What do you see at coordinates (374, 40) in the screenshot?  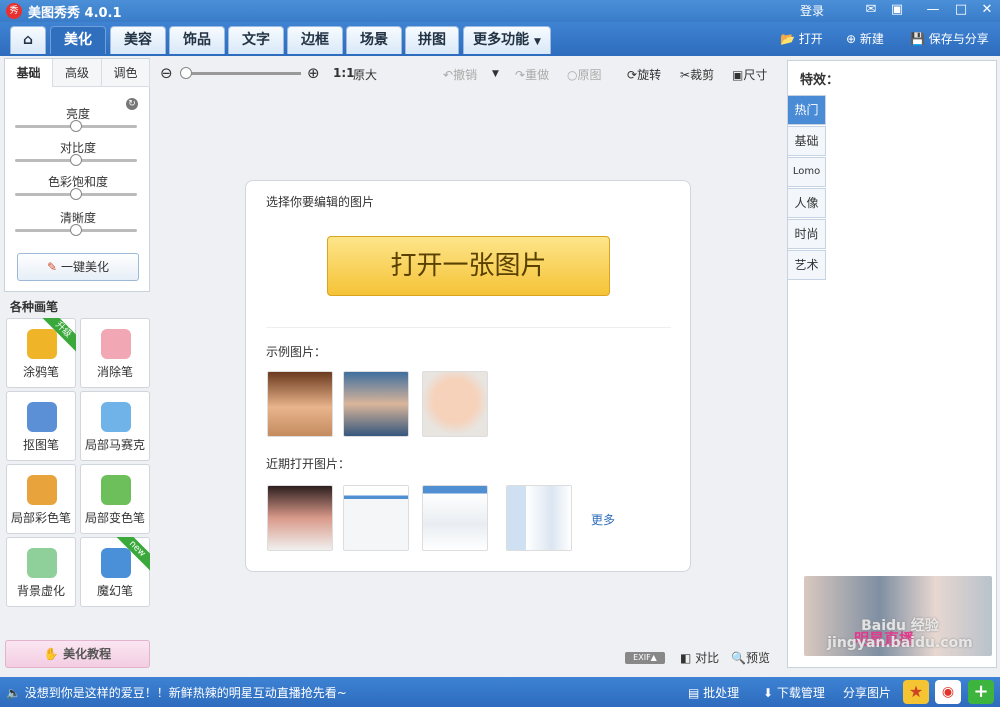 I see `tab-scene: 场景` at bounding box center [374, 40].